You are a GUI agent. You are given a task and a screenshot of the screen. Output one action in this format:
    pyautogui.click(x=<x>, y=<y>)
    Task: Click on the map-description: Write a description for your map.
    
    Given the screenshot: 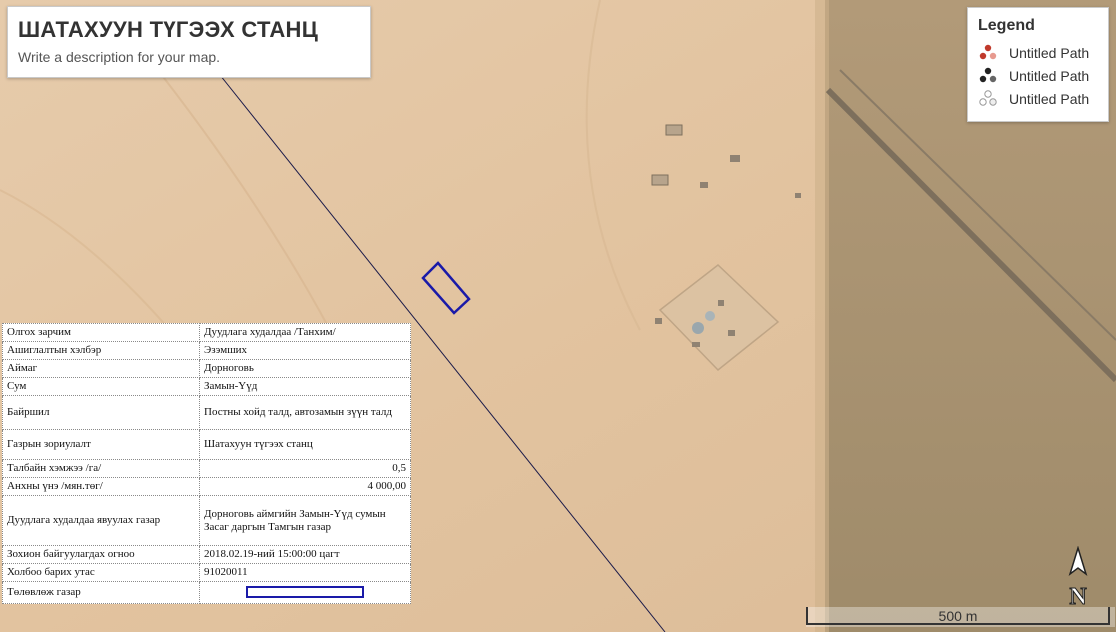 What is the action you would take?
    pyautogui.click(x=119, y=57)
    